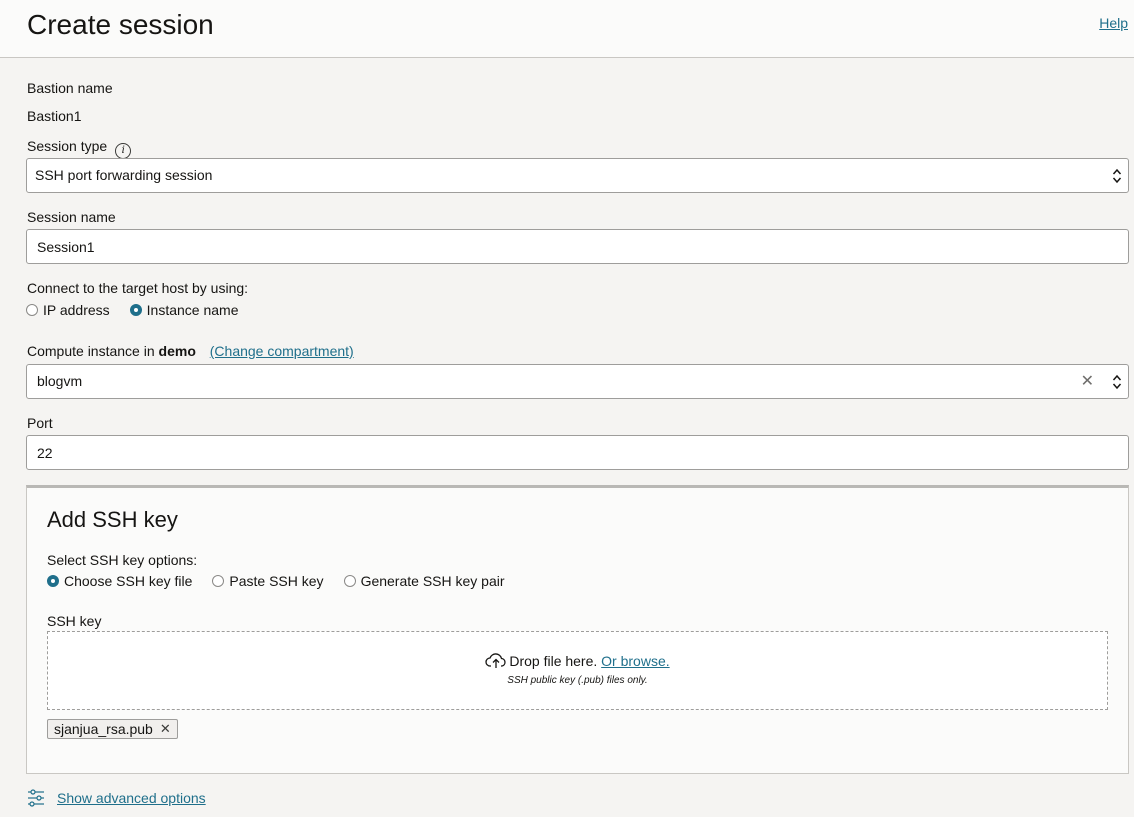 Image resolution: width=1134 pixels, height=817 pixels. I want to click on session-type-label: Session type, so click(67, 146).